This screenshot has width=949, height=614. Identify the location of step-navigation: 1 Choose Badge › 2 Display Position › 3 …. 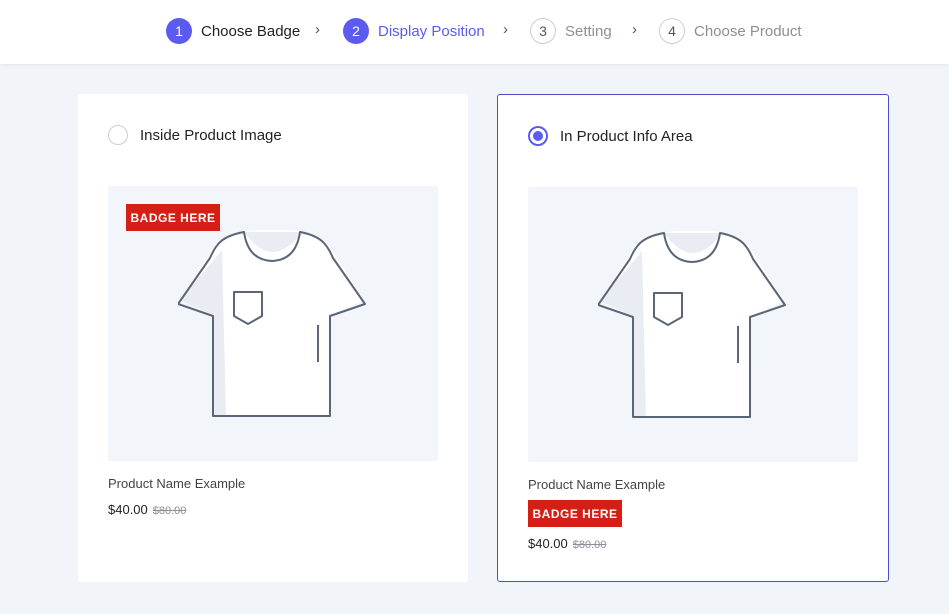
(474, 32).